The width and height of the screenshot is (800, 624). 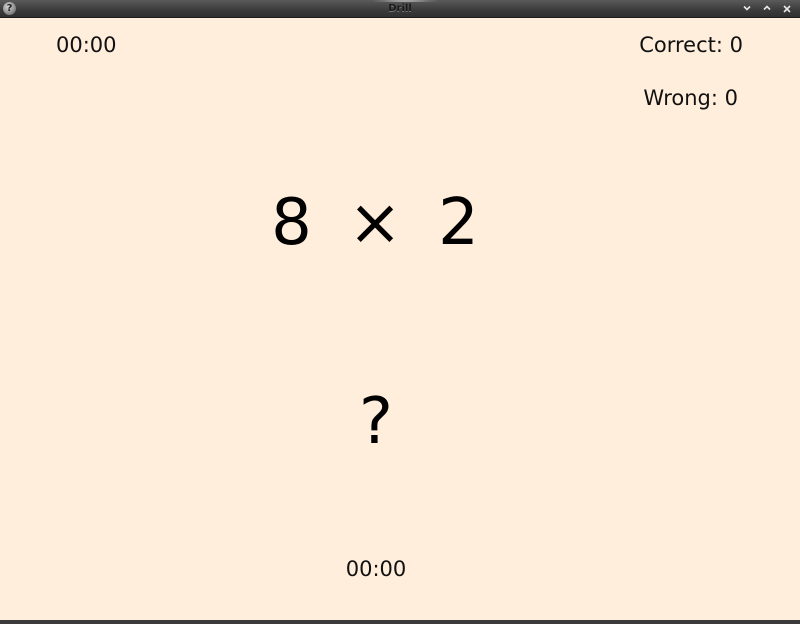 I want to click on maximize-button, so click(x=767, y=9).